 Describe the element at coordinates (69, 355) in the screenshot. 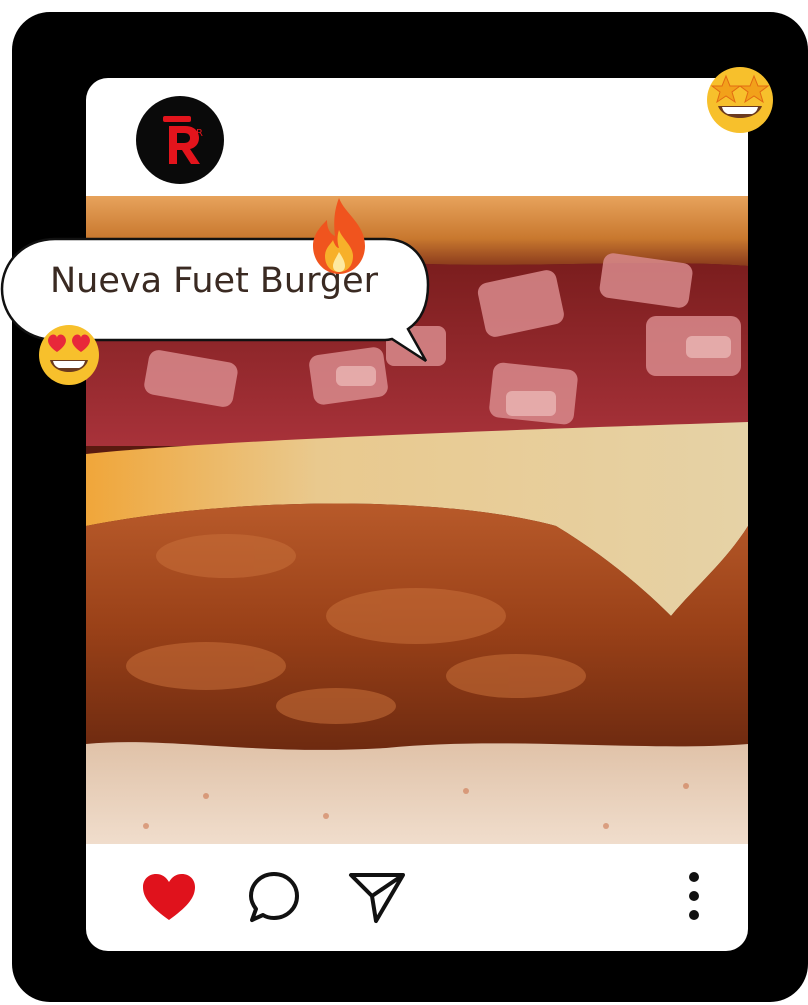

I see `heart-eyes-emoji-icon` at that location.